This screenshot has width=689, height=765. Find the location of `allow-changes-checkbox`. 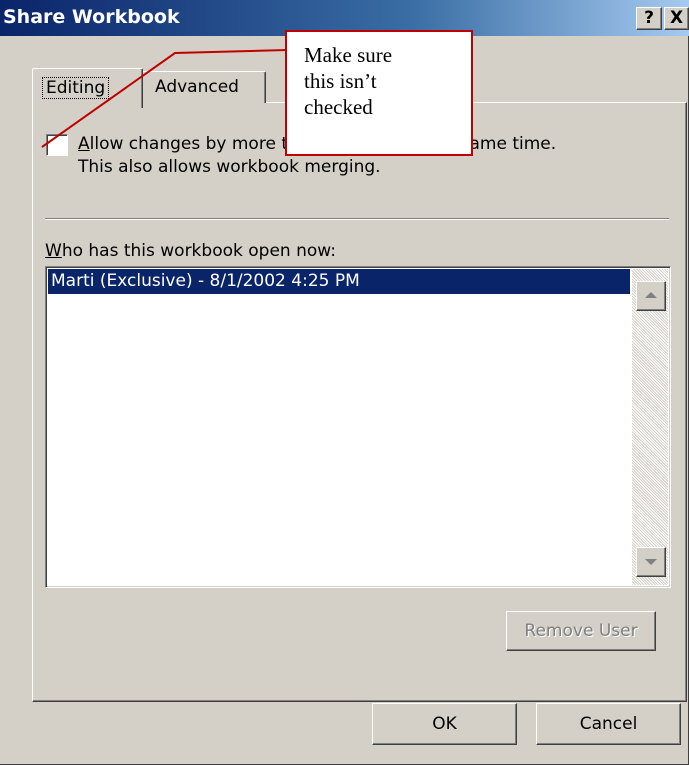

allow-changes-checkbox is located at coordinates (57, 145).